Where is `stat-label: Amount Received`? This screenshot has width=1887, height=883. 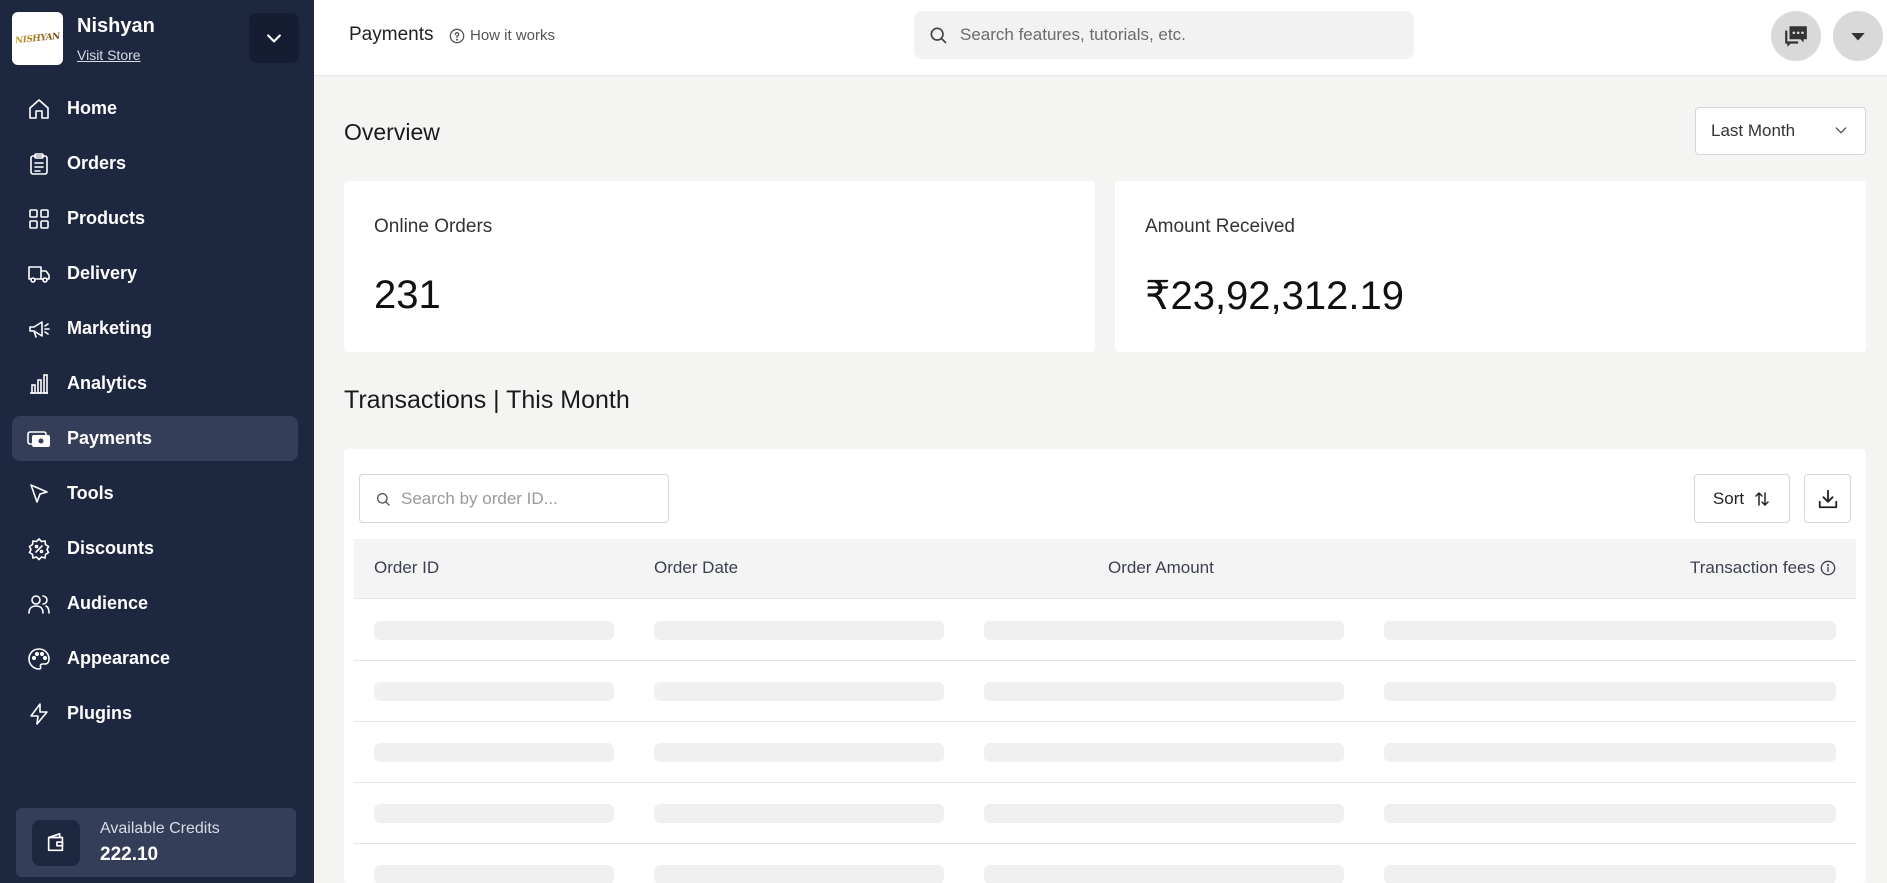 stat-label: Amount Received is located at coordinates (1220, 226).